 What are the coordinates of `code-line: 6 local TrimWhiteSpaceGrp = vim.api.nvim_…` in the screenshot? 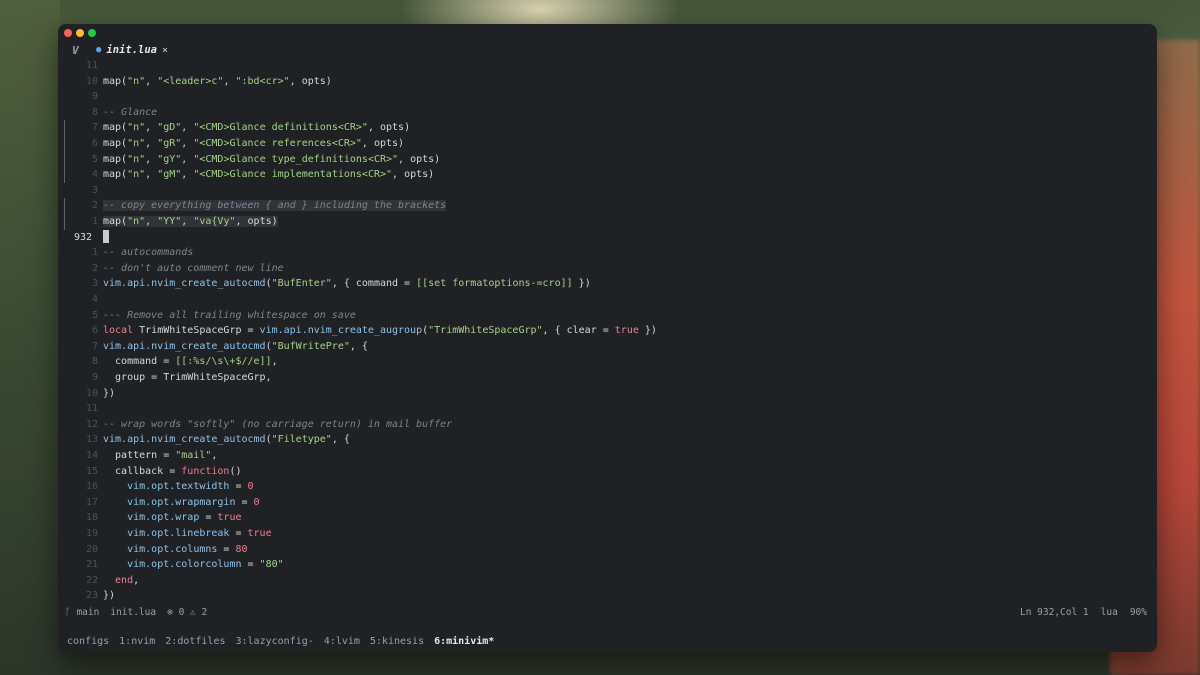 It's located at (607, 331).